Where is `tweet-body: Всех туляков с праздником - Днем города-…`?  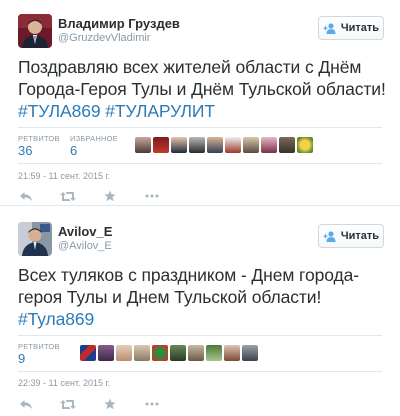 tweet-body: Всех туляков с праздником - Днем города-… is located at coordinates (188, 286).